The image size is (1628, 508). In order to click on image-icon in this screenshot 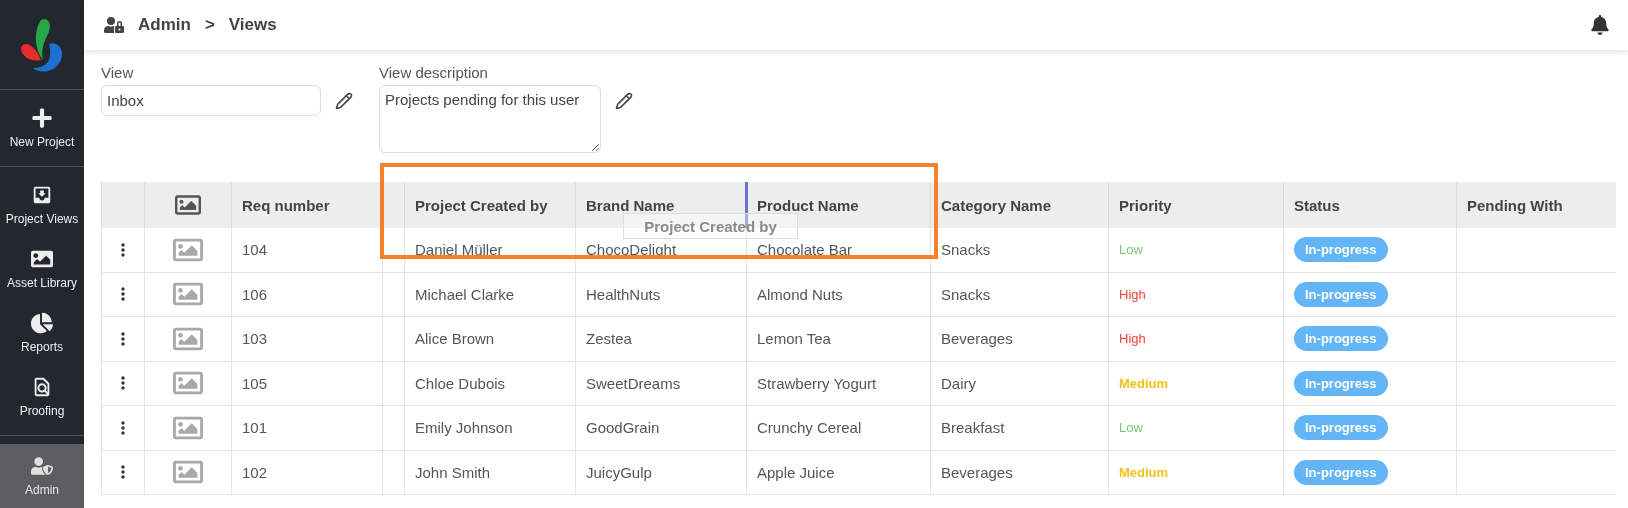, I will do `click(42, 259)`.